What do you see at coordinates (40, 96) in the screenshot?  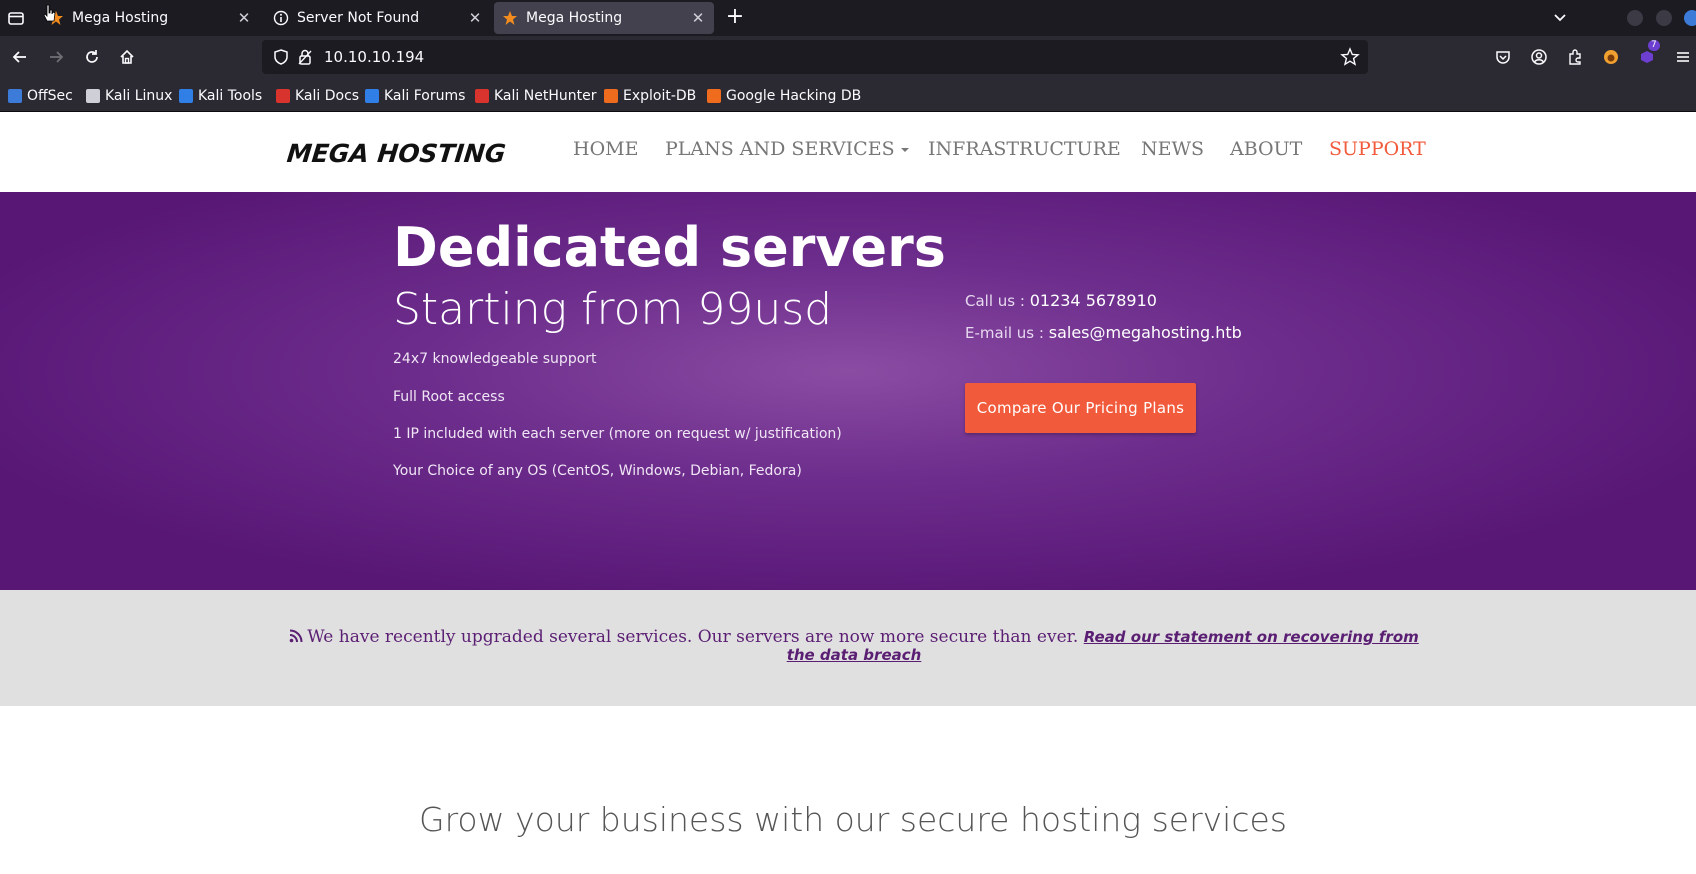 I see `bookmark-offsec: OffSec` at bounding box center [40, 96].